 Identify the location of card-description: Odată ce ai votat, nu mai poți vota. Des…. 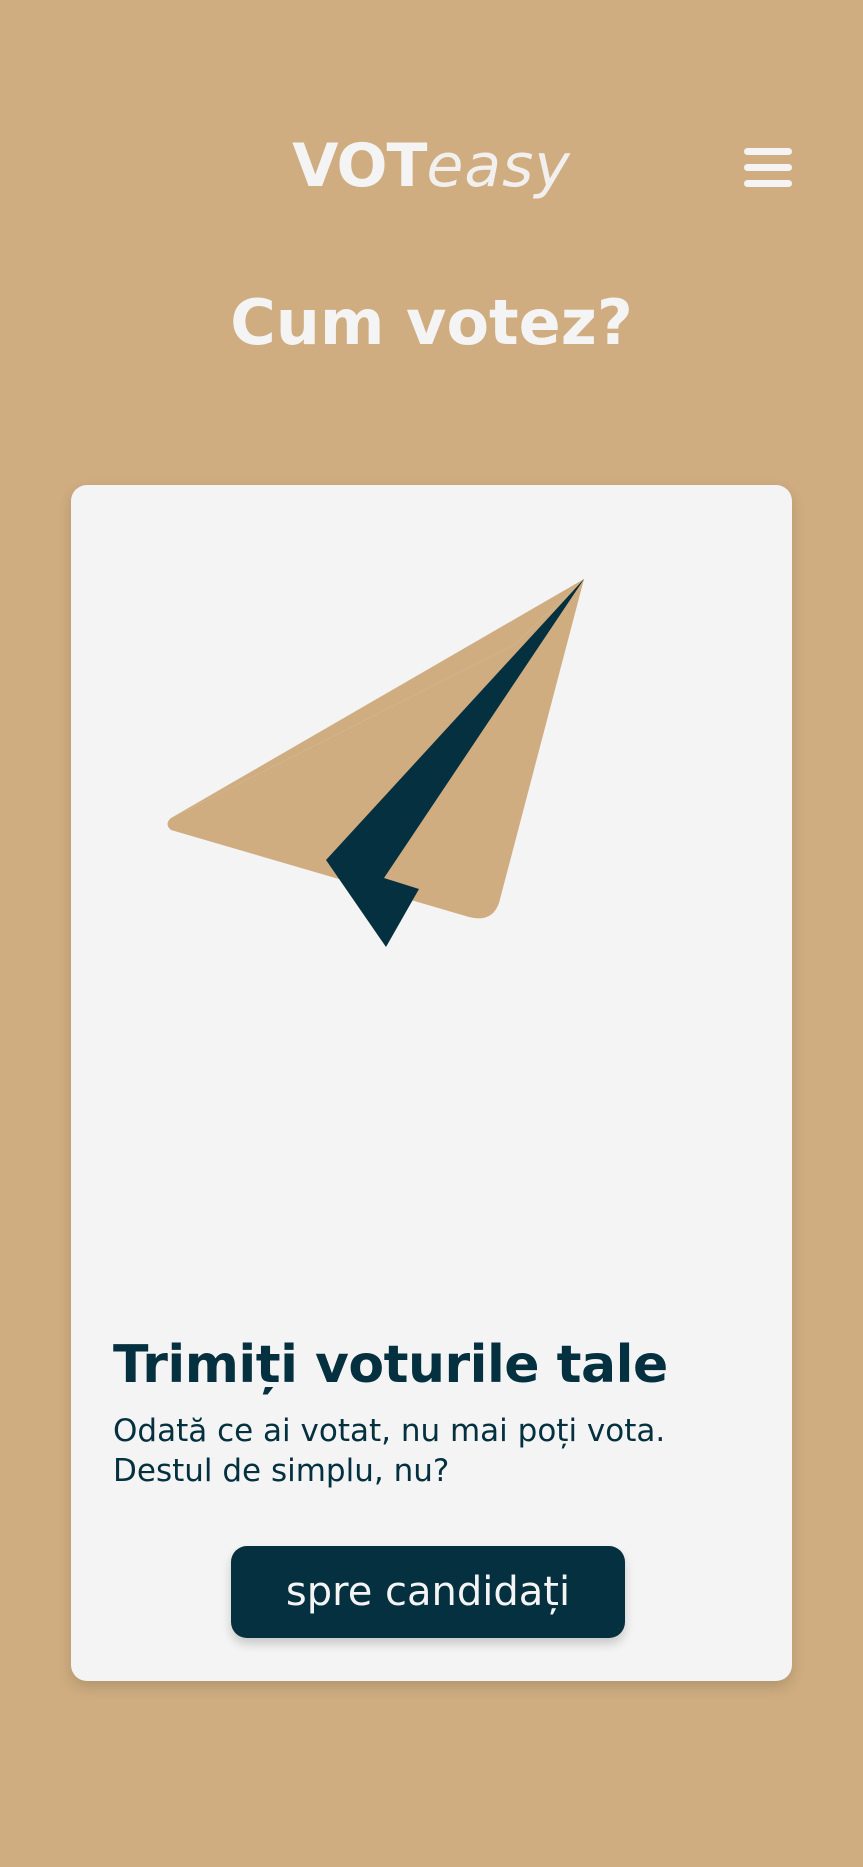
(433, 1451).